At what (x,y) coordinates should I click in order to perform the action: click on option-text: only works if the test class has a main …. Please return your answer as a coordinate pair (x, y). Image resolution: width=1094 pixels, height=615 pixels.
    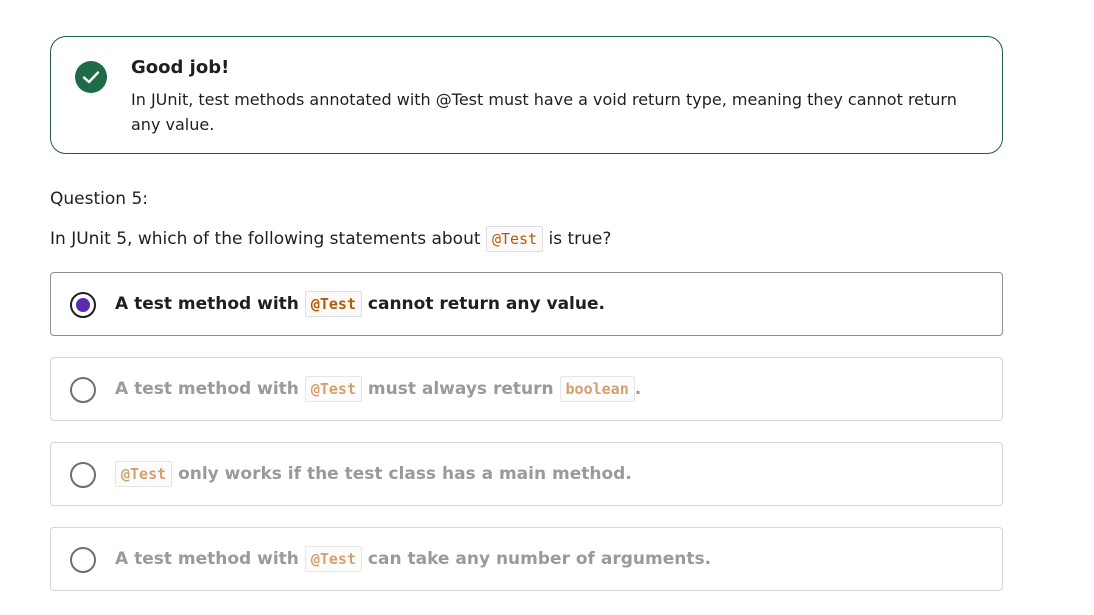
    Looking at the image, I should click on (405, 474).